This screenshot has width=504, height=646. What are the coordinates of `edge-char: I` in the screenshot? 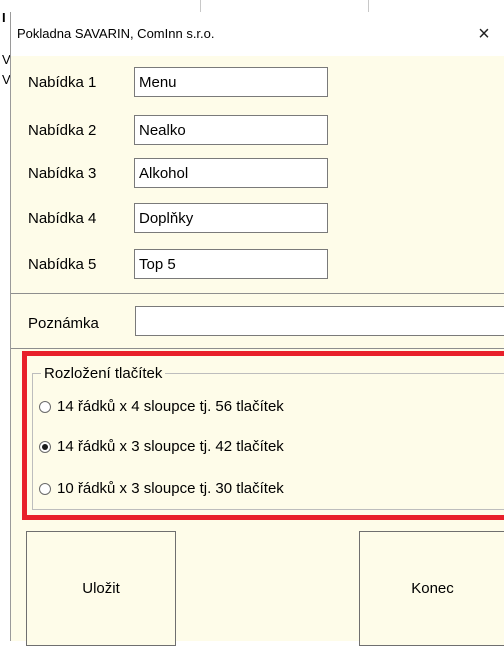 It's located at (4, 17).